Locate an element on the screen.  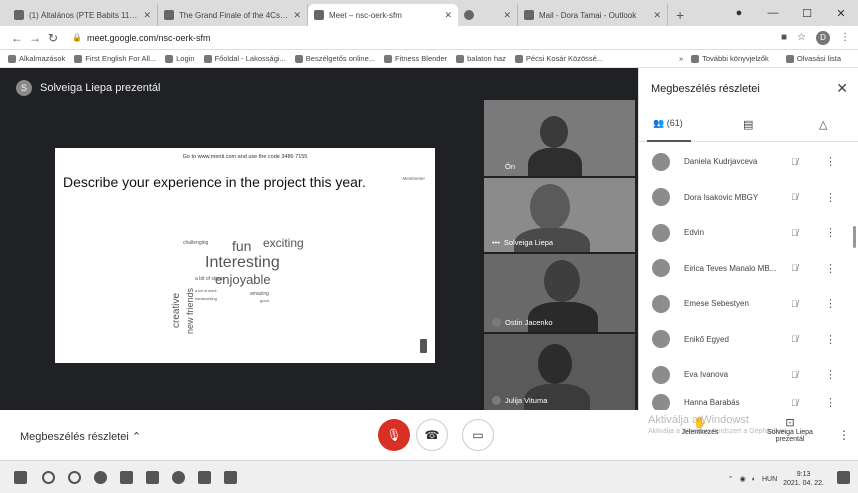
record-indicator-icon: ● is located at coordinates (739, 13).